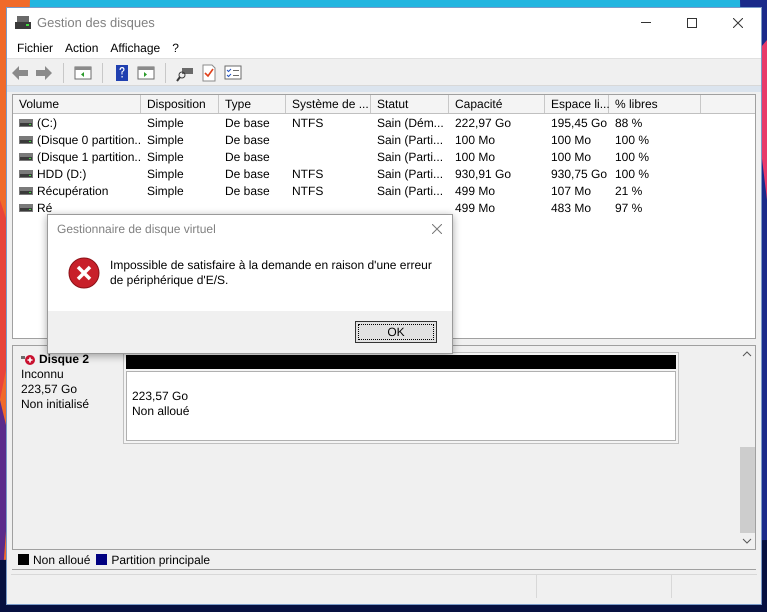 The width and height of the screenshot is (767, 612). I want to click on forward-arrow-icon, so click(44, 73).